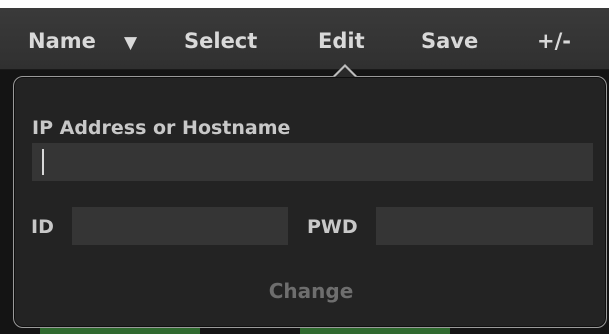 The height and width of the screenshot is (334, 609). What do you see at coordinates (42, 227) in the screenshot?
I see `id-label: ID` at bounding box center [42, 227].